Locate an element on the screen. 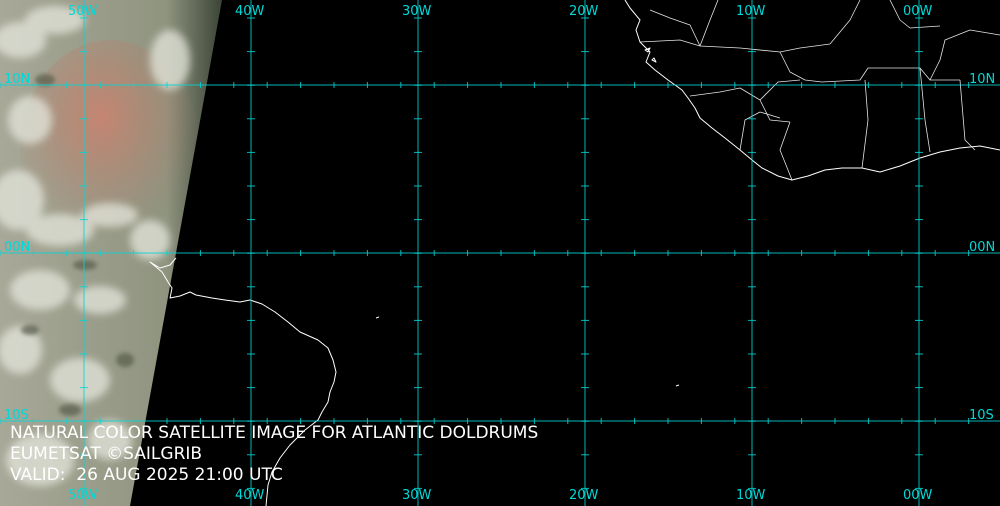  country-borders is located at coordinates (819, 90).